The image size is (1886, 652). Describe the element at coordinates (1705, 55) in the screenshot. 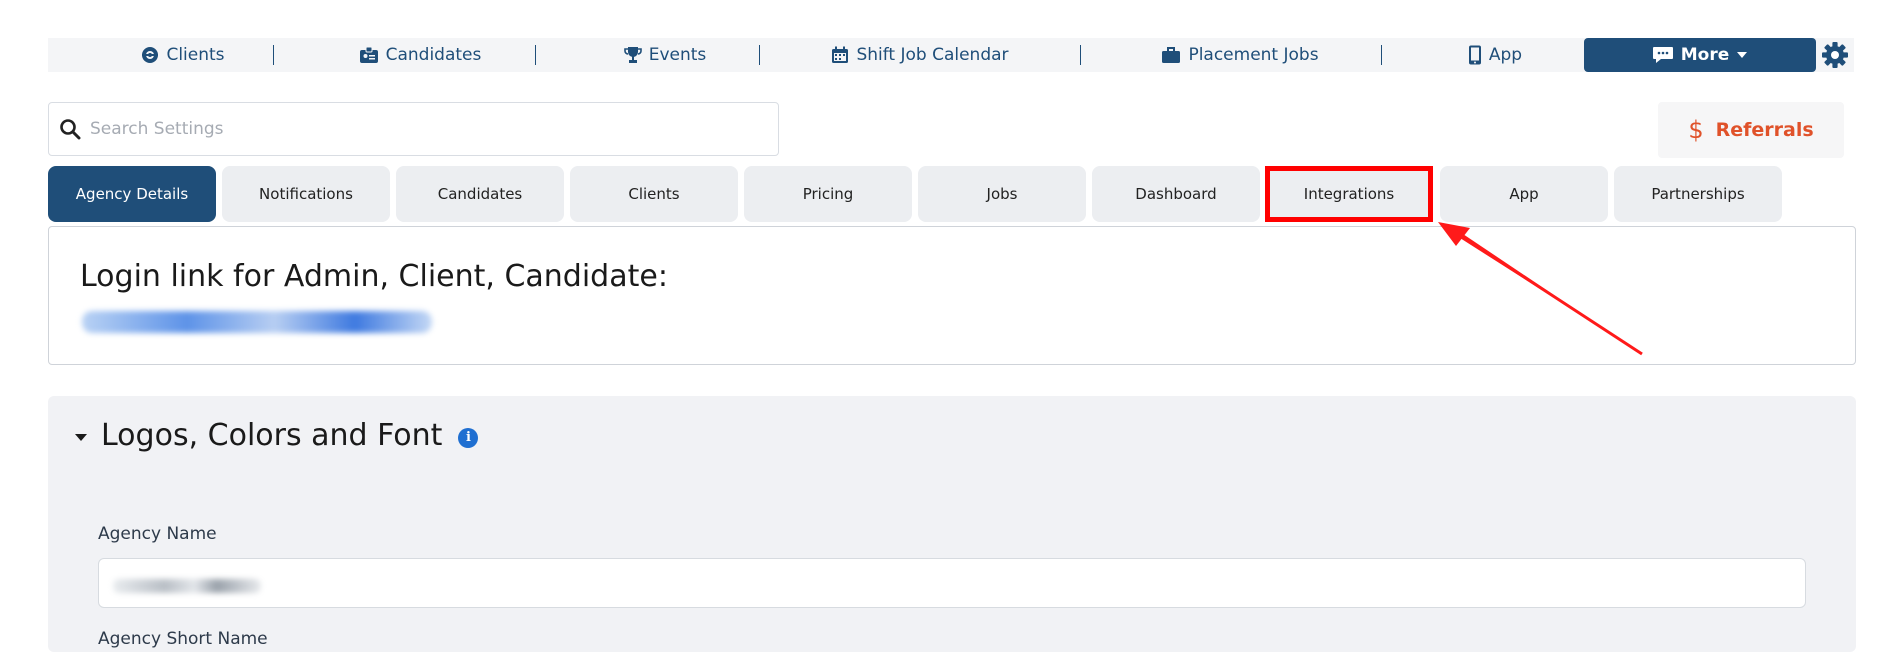

I see `more-label: More` at that location.